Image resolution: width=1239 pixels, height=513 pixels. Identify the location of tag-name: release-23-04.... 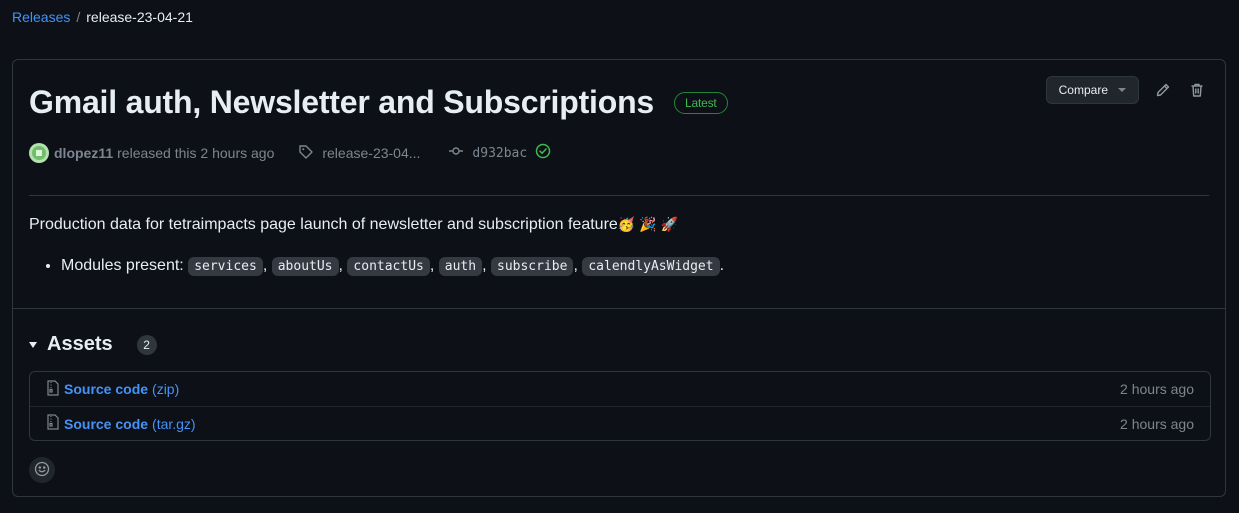
(371, 153).